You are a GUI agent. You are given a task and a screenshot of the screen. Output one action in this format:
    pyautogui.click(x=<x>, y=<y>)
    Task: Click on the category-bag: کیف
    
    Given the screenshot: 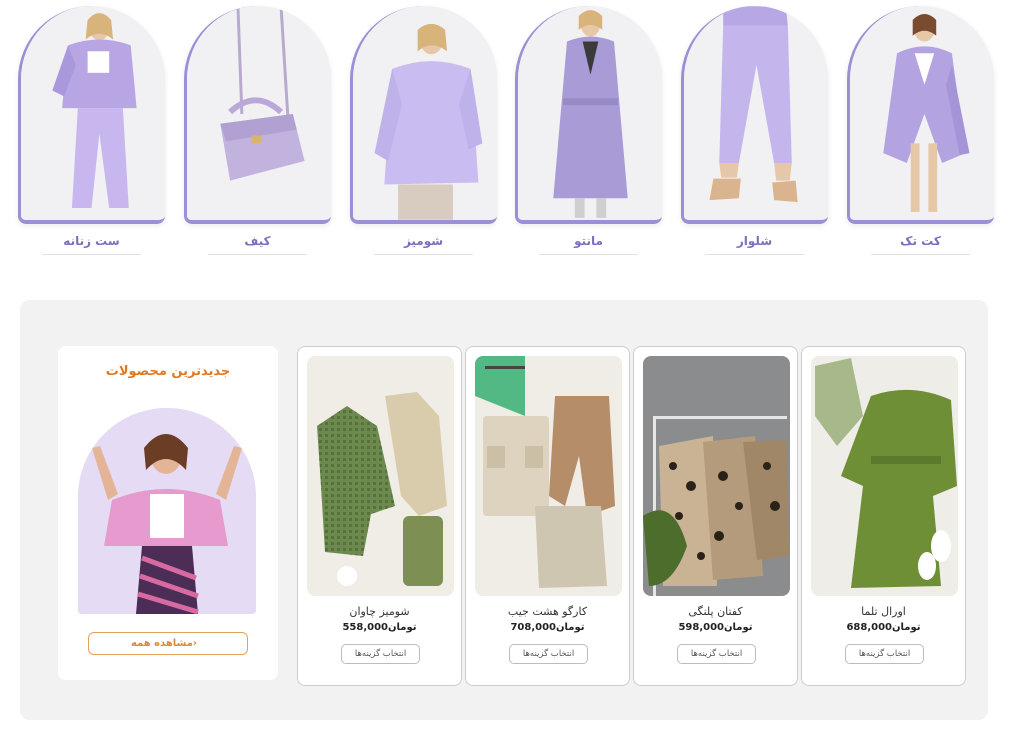 What is the action you would take?
    pyautogui.click(x=257, y=131)
    